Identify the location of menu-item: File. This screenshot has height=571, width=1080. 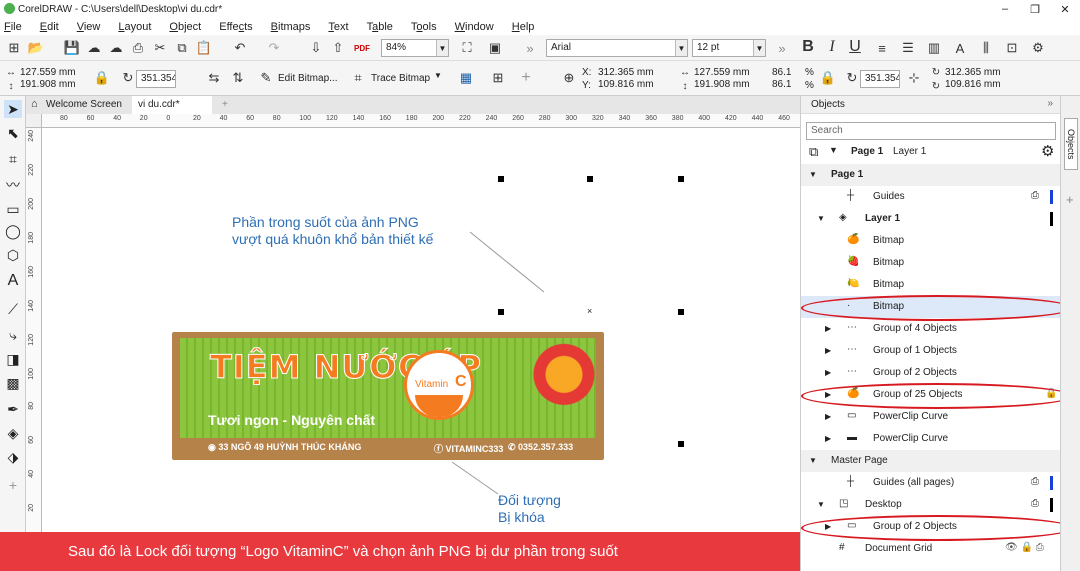
(13, 27).